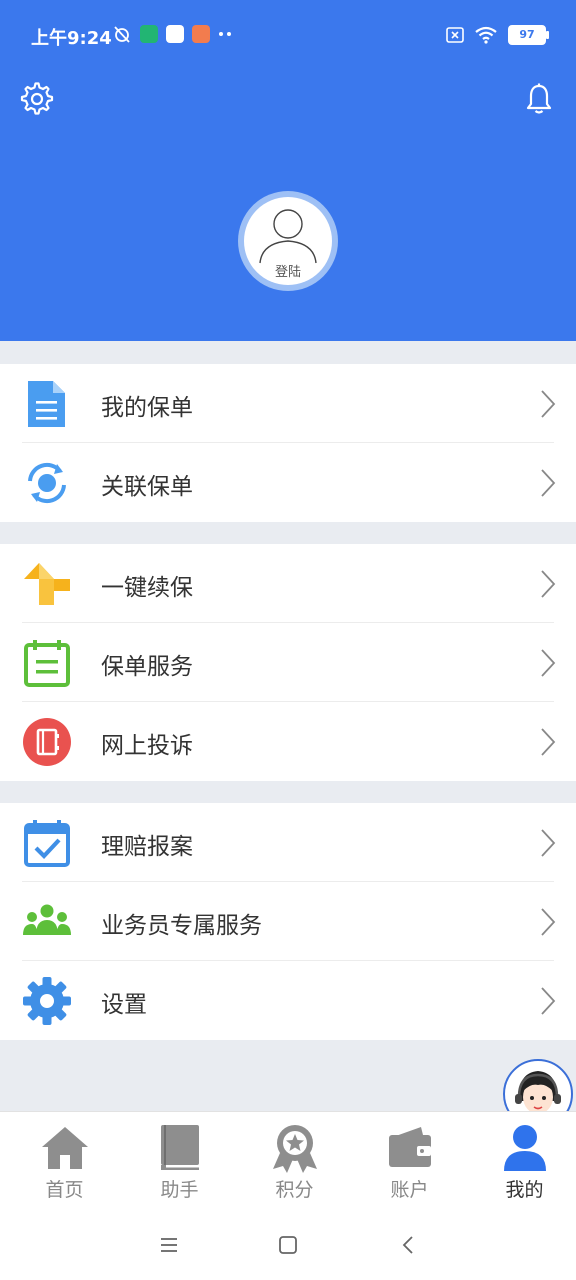 This screenshot has height=1280, width=576. What do you see at coordinates (288, 1000) in the screenshot?
I see `menu-item-settings: 设置` at bounding box center [288, 1000].